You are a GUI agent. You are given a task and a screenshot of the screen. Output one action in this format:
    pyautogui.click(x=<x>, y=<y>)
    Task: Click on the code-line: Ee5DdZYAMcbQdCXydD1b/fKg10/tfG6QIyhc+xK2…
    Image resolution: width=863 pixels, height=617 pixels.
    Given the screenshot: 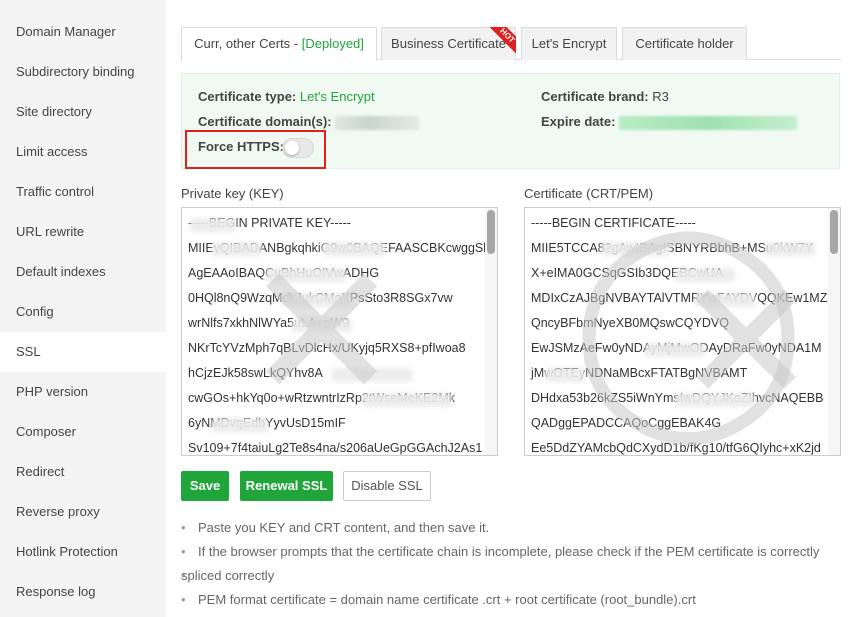 What is the action you would take?
    pyautogui.click(x=676, y=448)
    